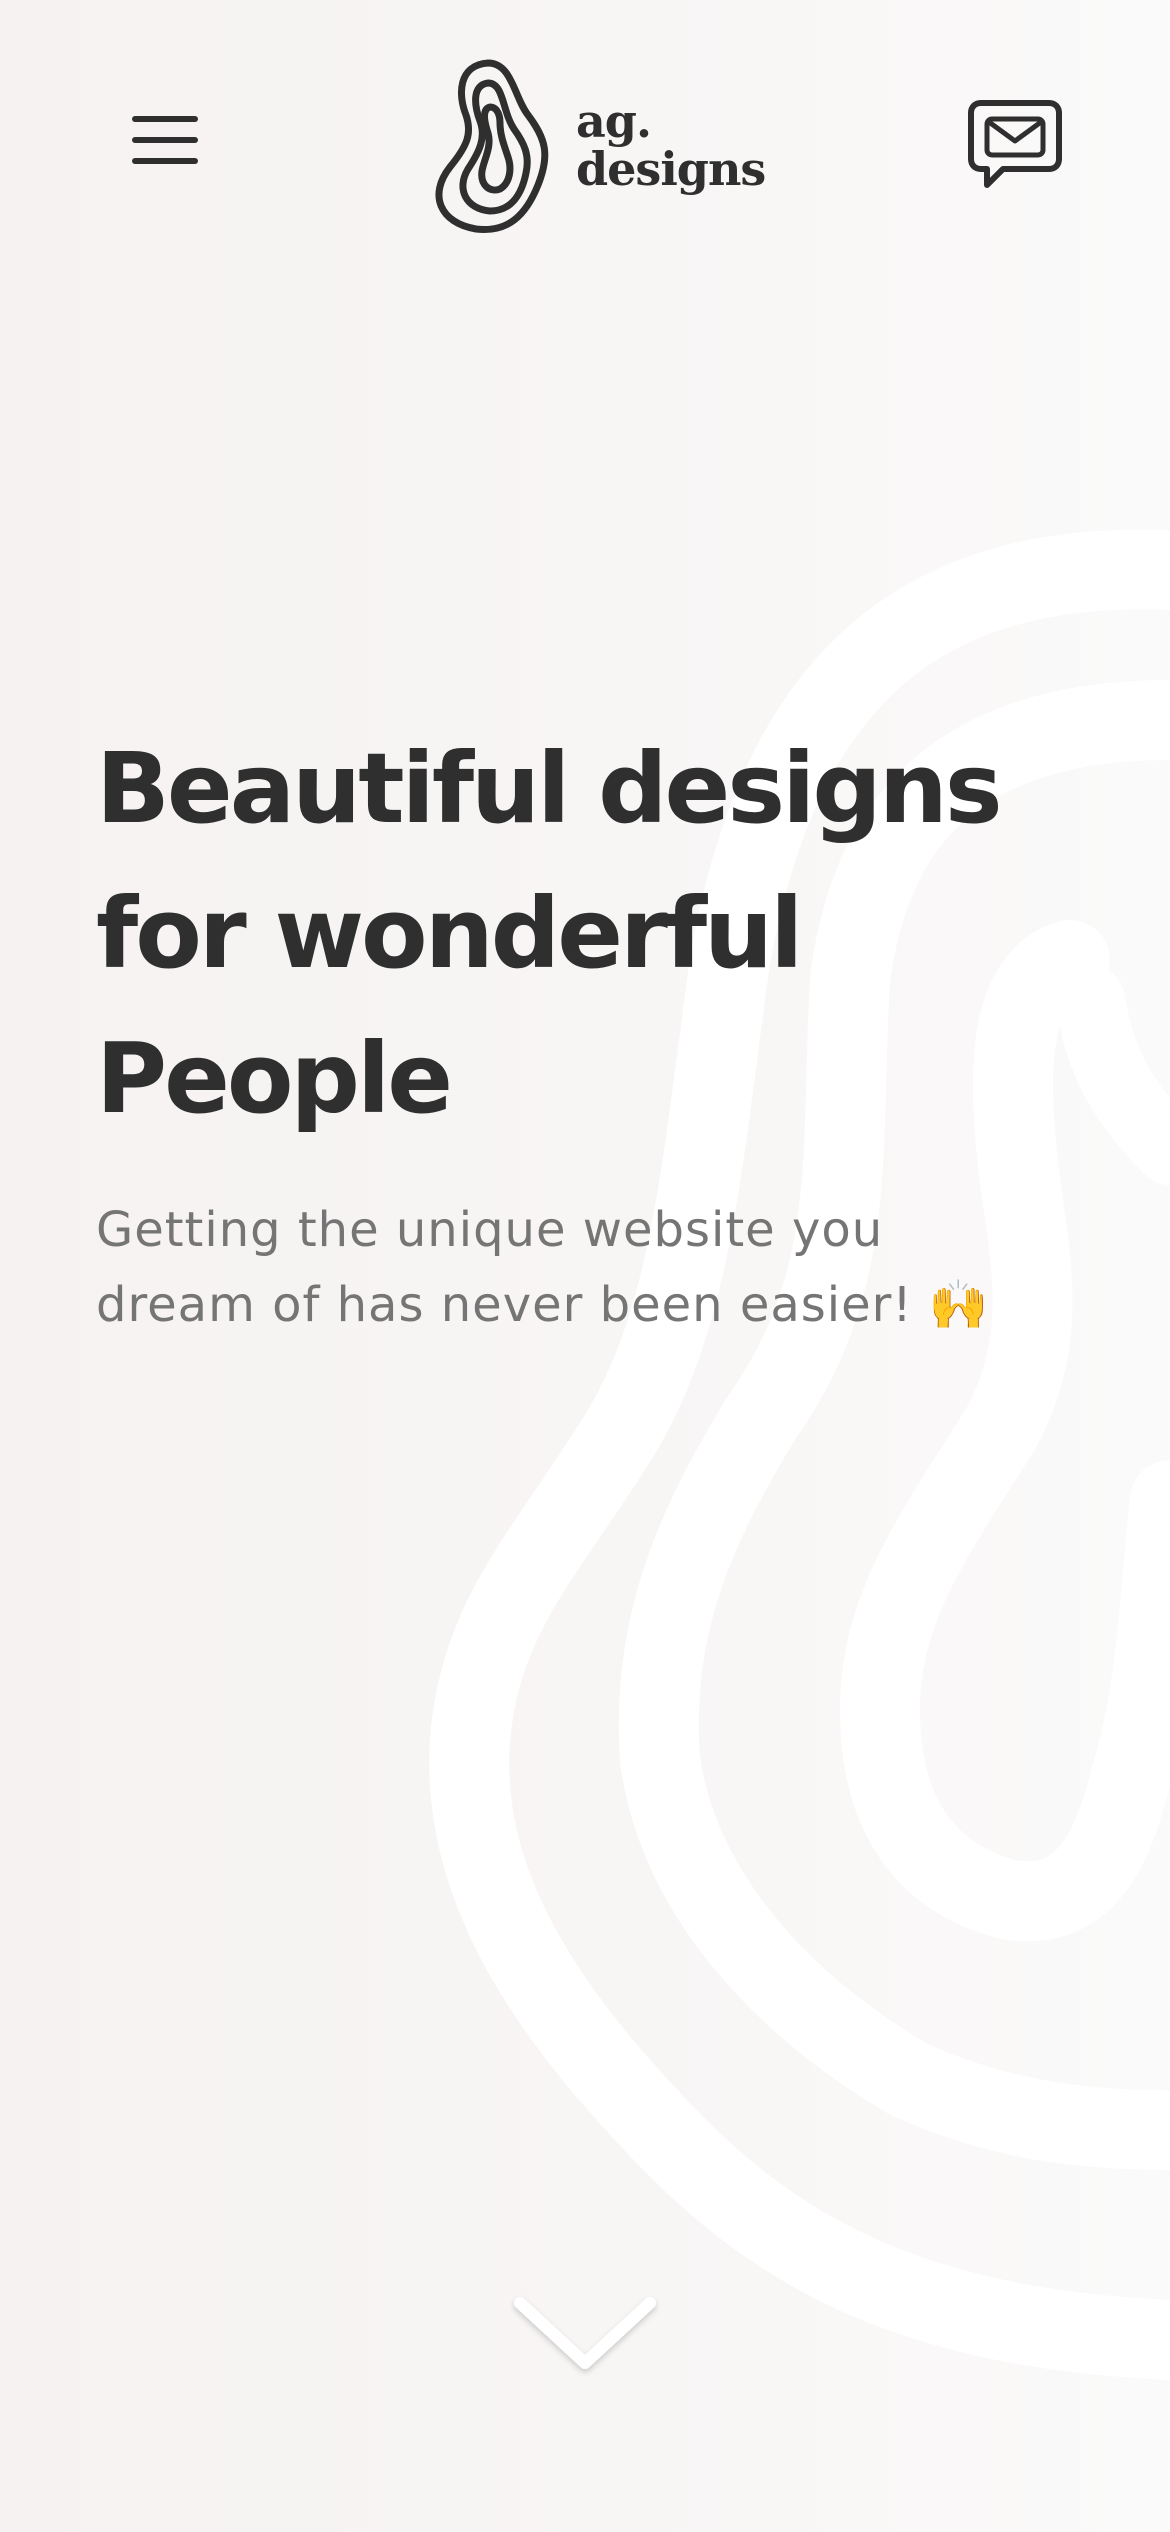  I want to click on menu-button, so click(165, 140).